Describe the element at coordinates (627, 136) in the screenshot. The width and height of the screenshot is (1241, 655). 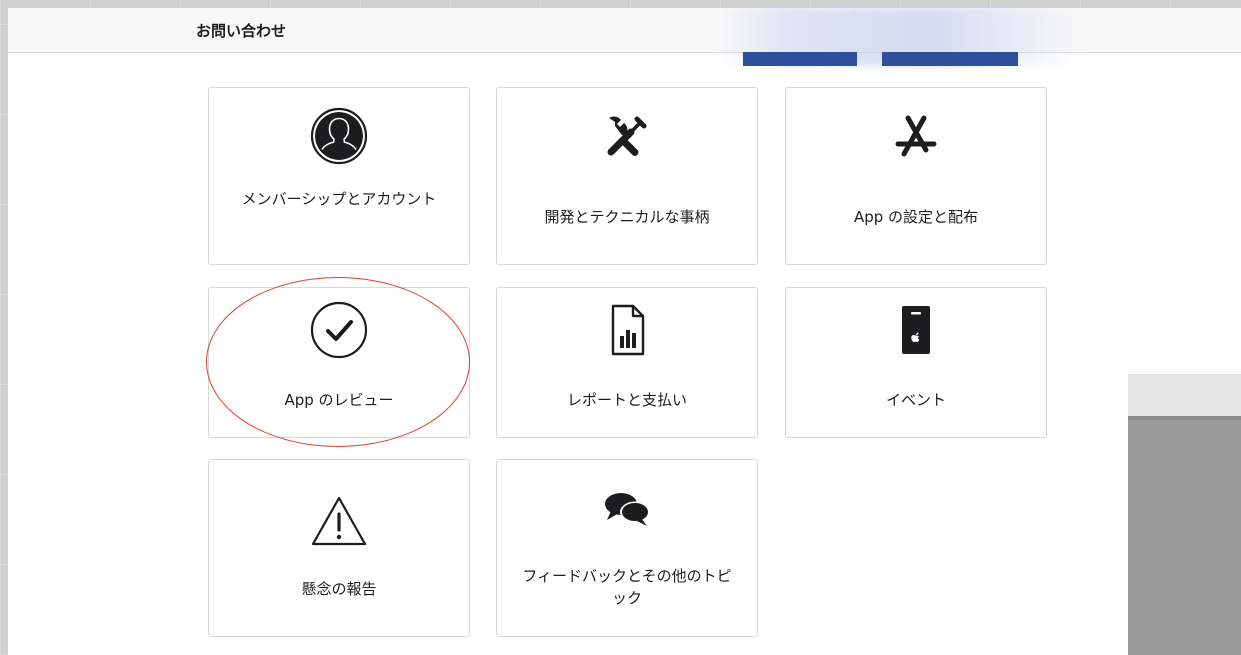
I see `wrench-screwdriver-icon` at that location.